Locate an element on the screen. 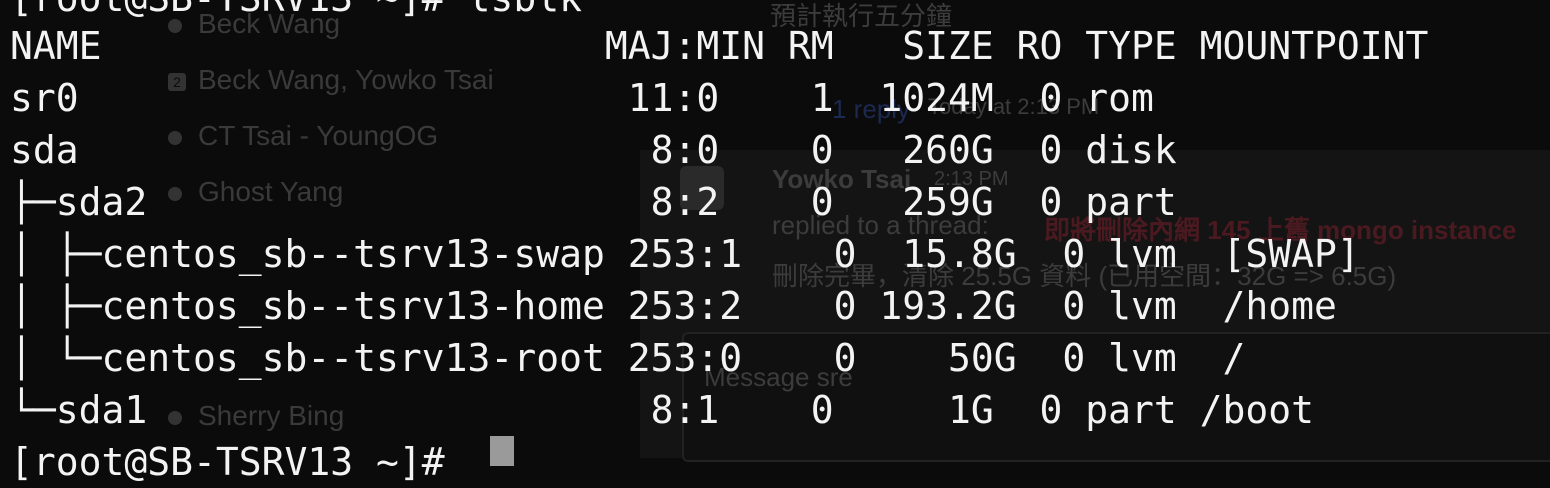 This screenshot has height=488, width=1550. lsblk-row-sr0: sr0 11:0 1 1024M 0 rom is located at coordinates (582, 98).